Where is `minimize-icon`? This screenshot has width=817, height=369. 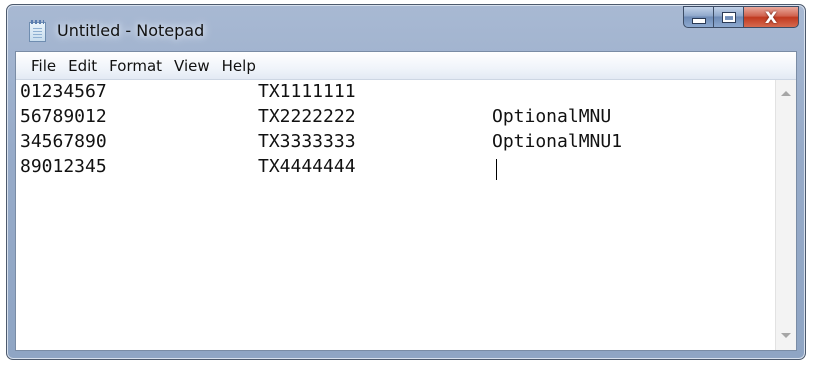
minimize-icon is located at coordinates (698, 21).